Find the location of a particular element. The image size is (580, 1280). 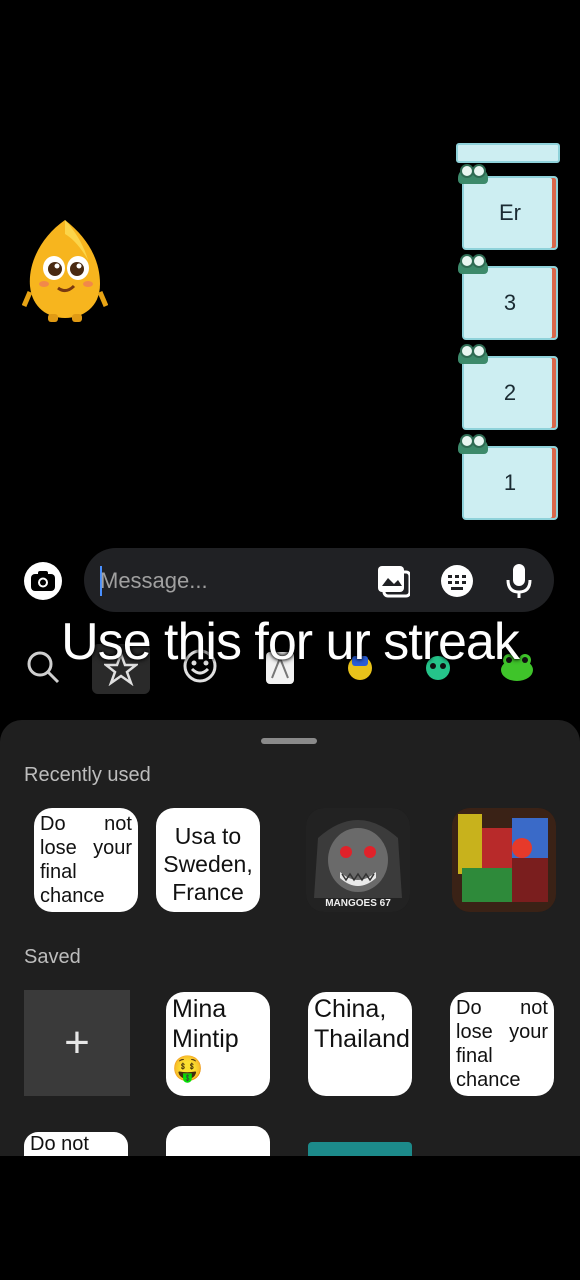

overlay-caption: Use this for ur streak is located at coordinates (290, 642).